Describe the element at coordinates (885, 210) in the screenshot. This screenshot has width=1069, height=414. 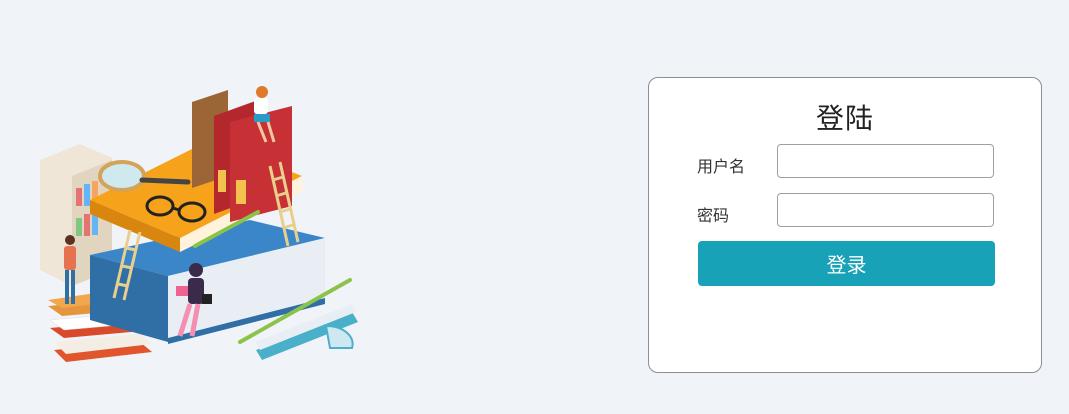
I see `password-input` at that location.